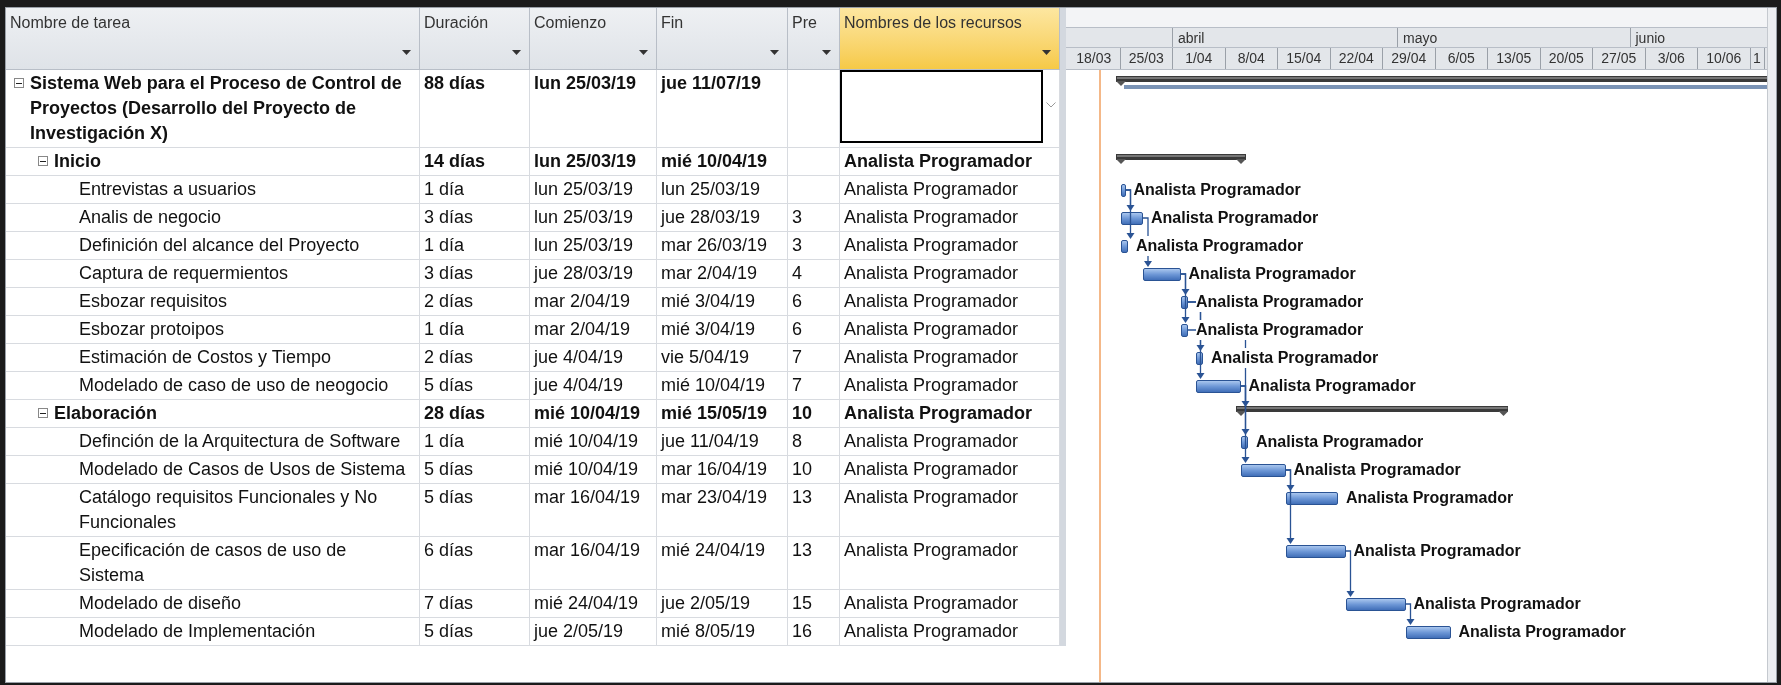  Describe the element at coordinates (814, 442) in the screenshot. I see `table-cell: 8` at that location.